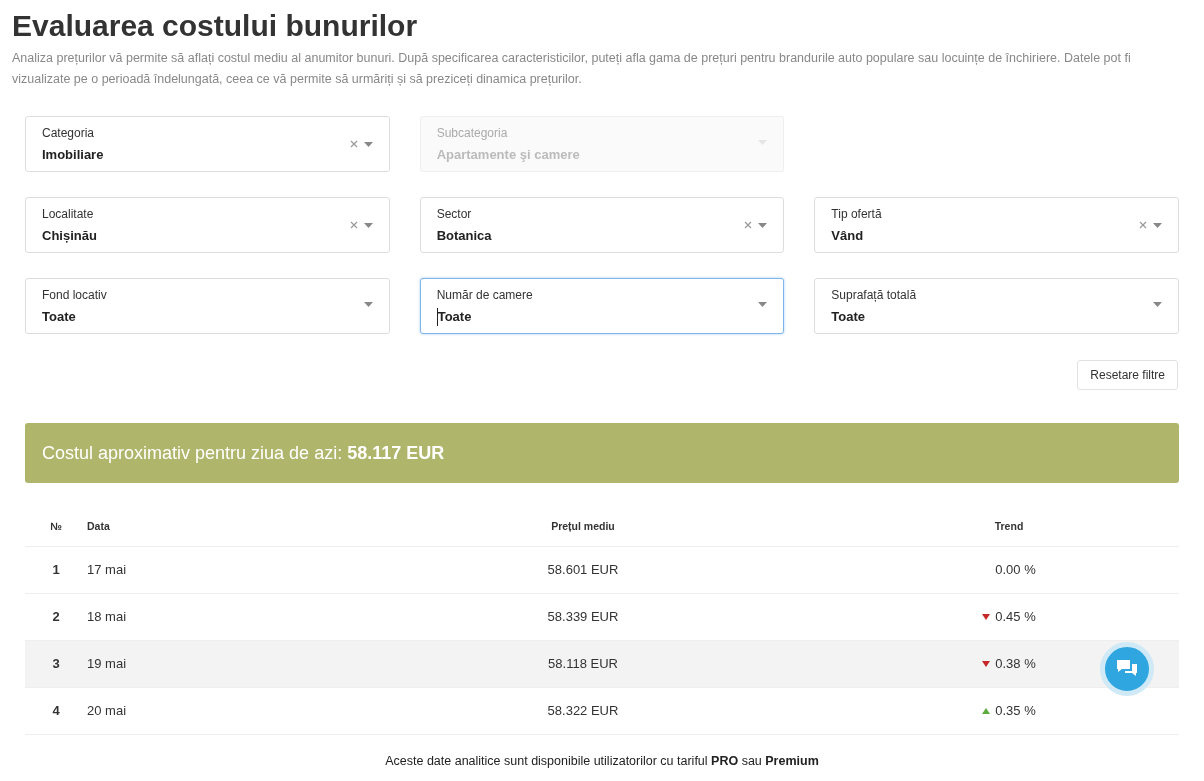 This screenshot has width=1204, height=781. I want to click on price-cell-text: 58.339 EUR, so click(583, 617).